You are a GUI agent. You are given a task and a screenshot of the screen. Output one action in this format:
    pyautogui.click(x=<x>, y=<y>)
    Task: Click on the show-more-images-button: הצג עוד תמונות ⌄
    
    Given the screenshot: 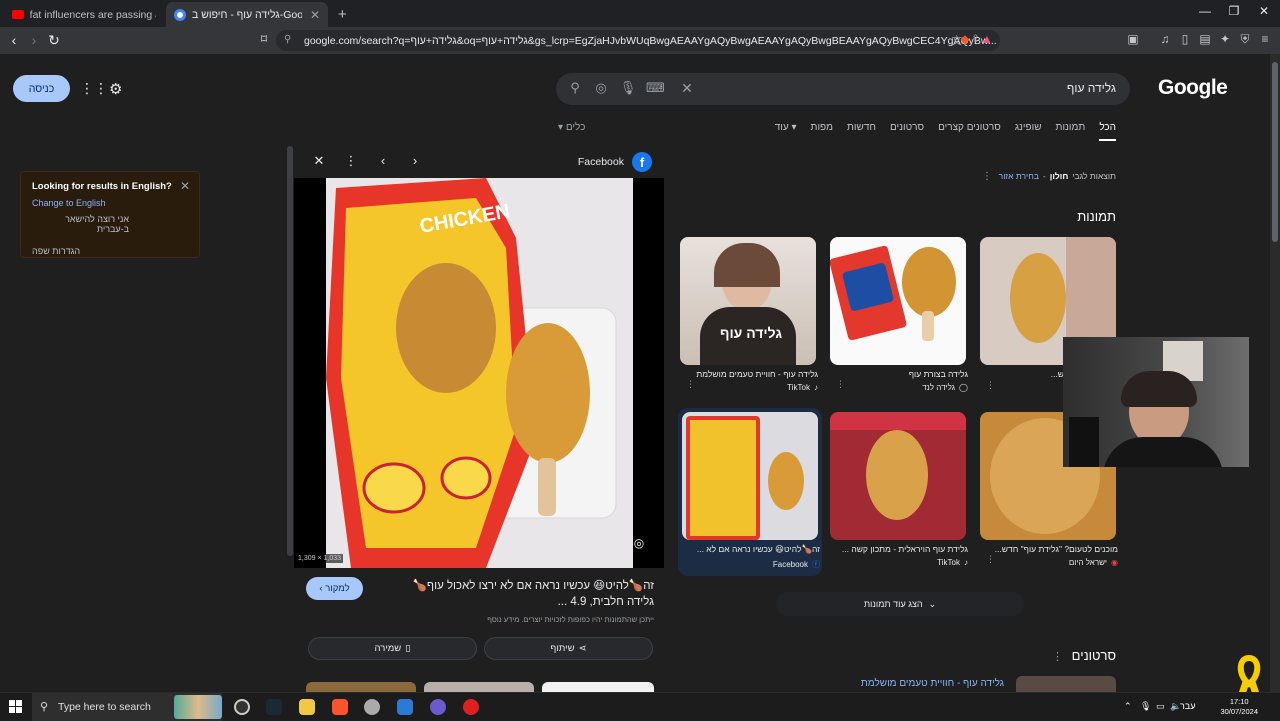 What is the action you would take?
    pyautogui.click(x=900, y=604)
    